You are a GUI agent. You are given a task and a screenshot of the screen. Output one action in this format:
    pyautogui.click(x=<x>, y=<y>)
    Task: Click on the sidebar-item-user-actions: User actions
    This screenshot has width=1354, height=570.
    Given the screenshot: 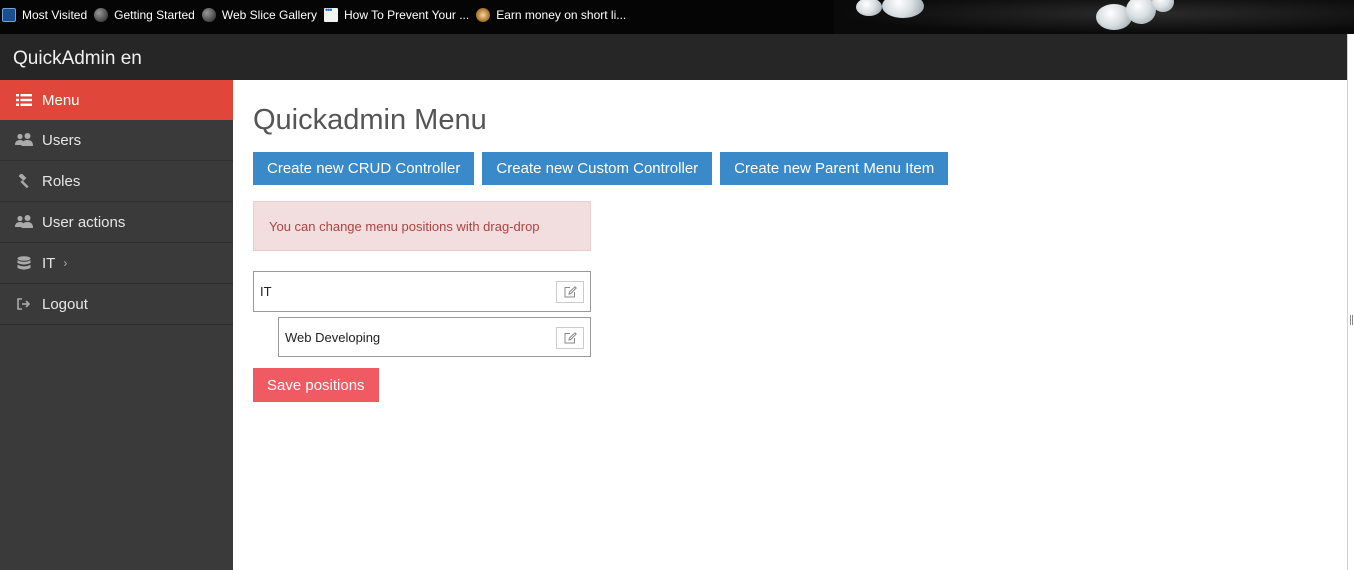 What is the action you would take?
    pyautogui.click(x=116, y=222)
    